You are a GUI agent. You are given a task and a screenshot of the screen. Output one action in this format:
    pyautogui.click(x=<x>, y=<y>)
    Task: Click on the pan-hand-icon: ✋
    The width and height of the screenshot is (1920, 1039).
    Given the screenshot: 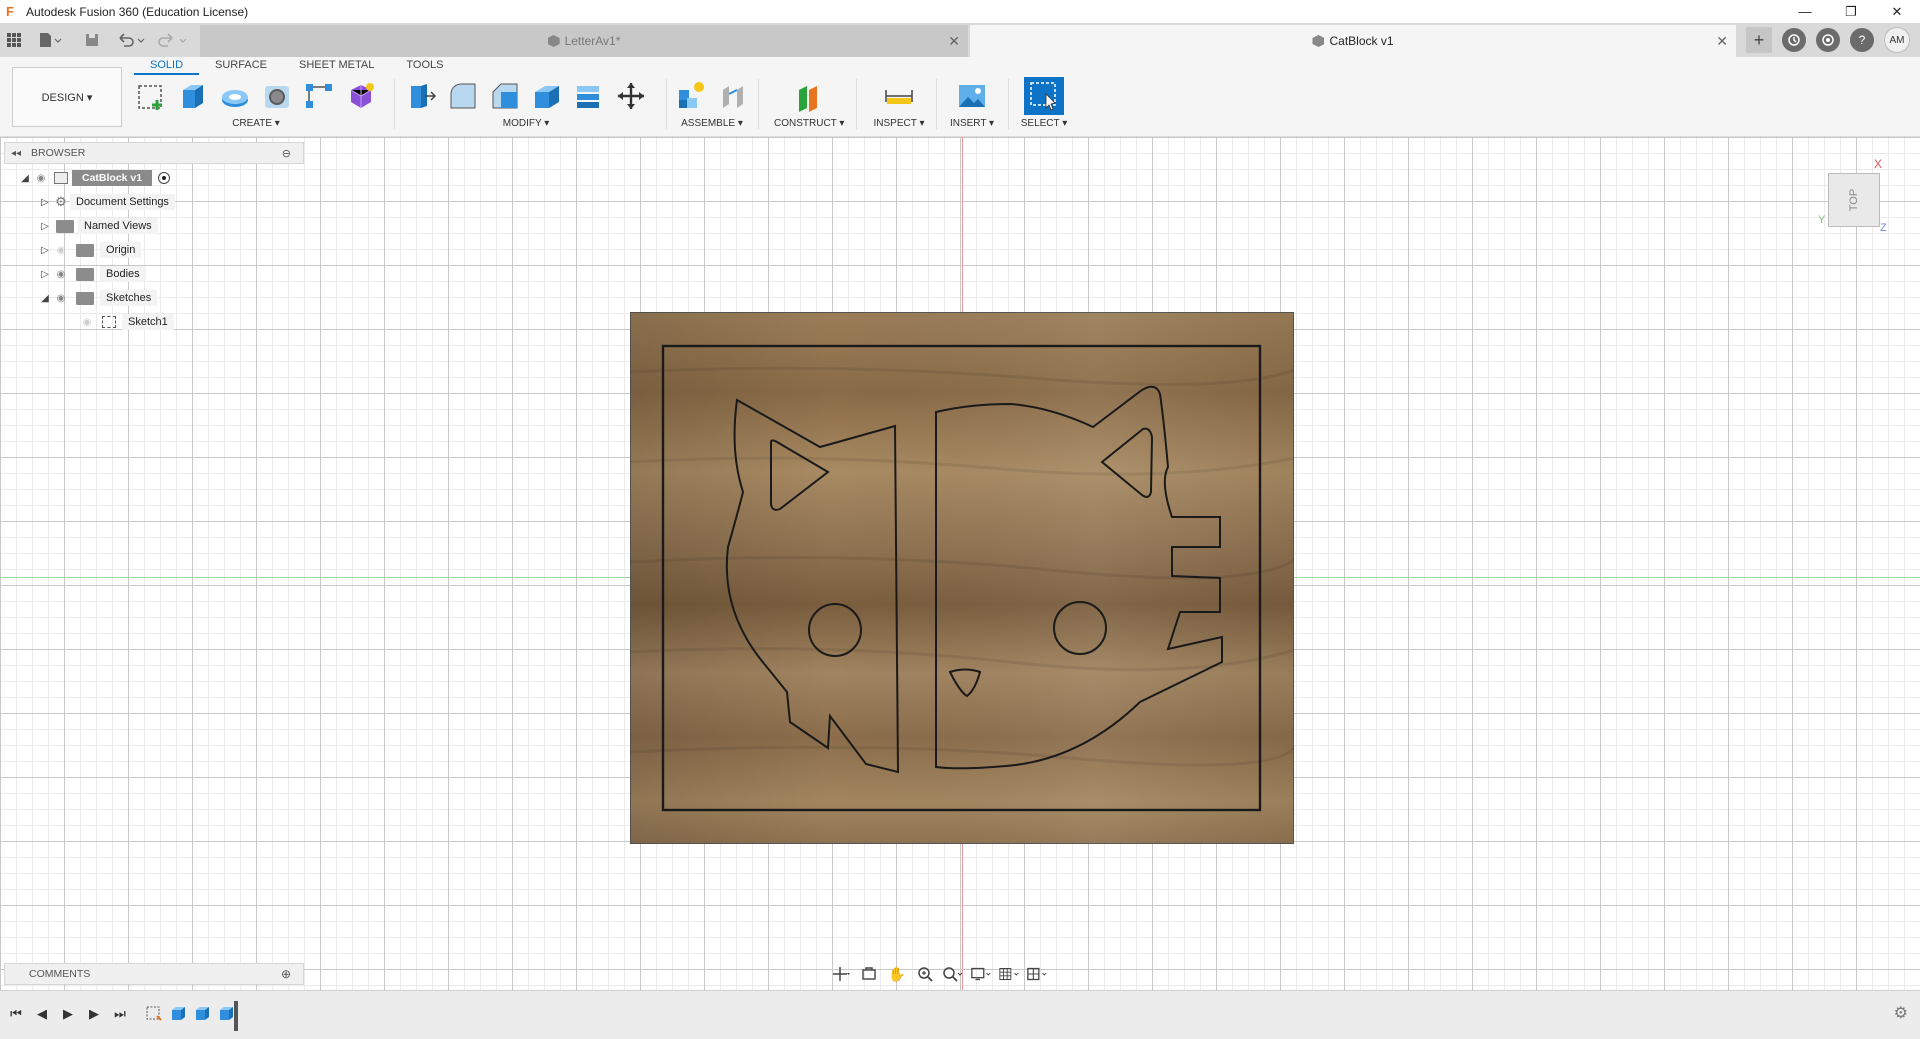 What is the action you would take?
    pyautogui.click(x=897, y=974)
    